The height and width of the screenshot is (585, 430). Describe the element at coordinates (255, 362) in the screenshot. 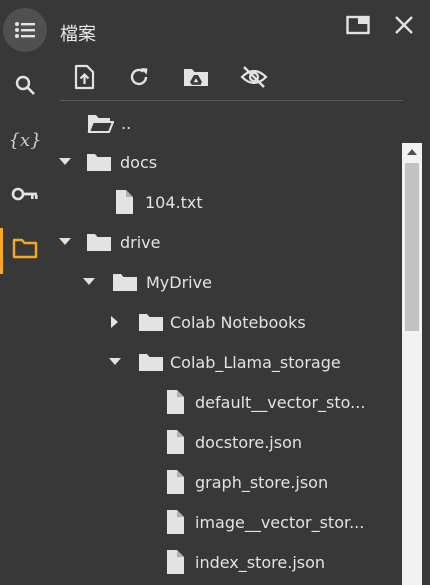

I see `tree-label: Colab_Llama_storage` at that location.